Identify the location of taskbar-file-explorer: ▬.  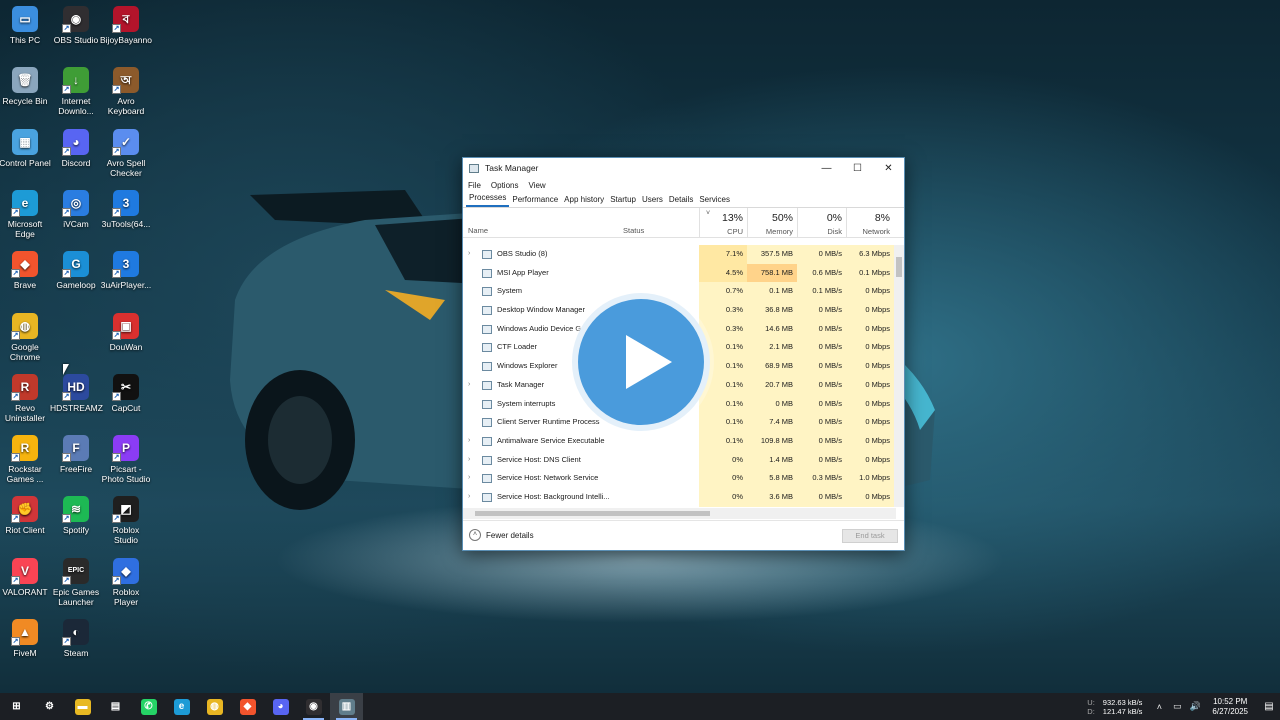
(82, 706).